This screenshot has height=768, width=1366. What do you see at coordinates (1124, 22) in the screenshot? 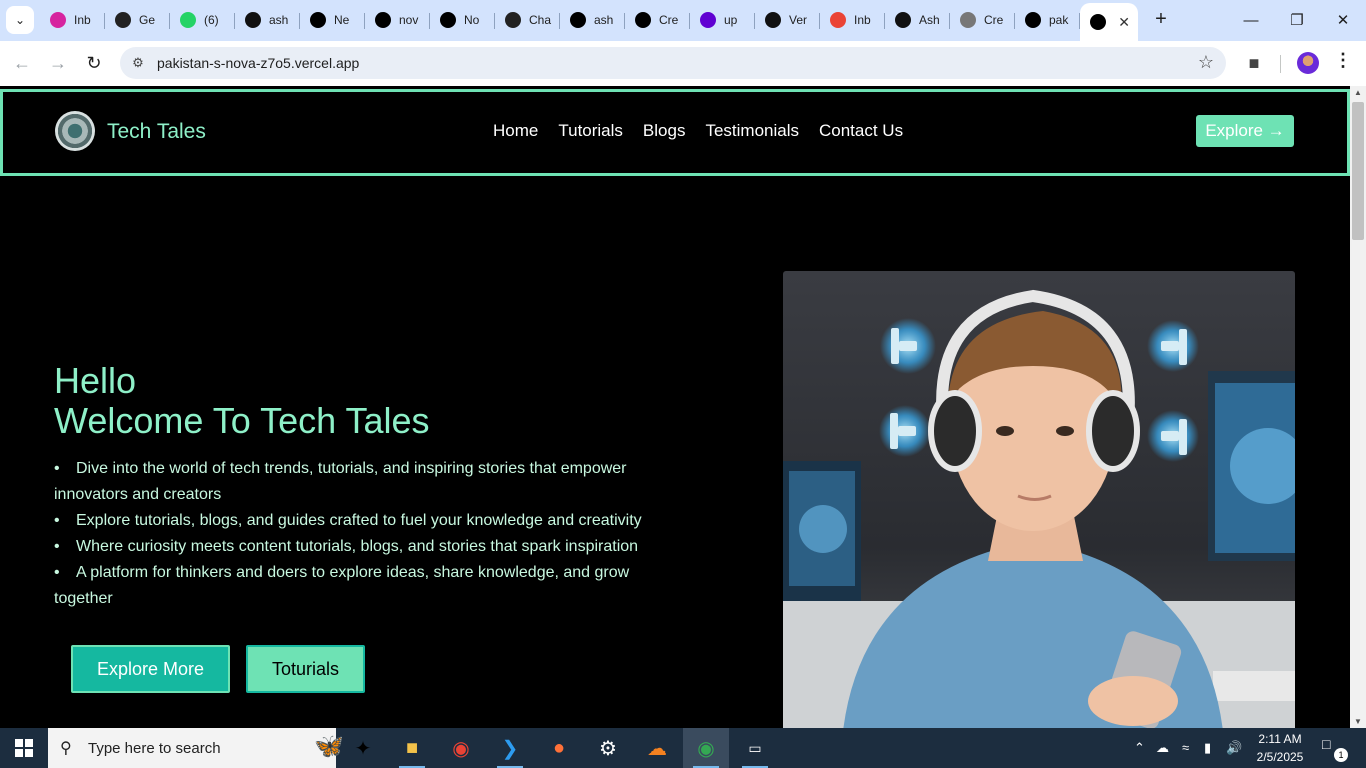
I see `close-tab-icon: ✕` at bounding box center [1124, 22].